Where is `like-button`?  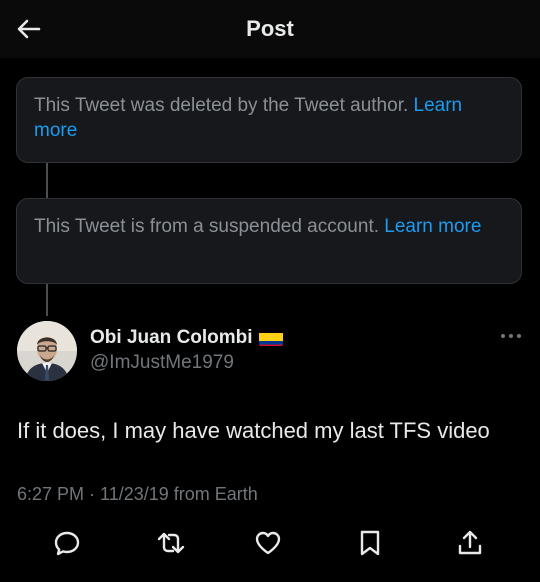 like-button is located at coordinates (268, 543).